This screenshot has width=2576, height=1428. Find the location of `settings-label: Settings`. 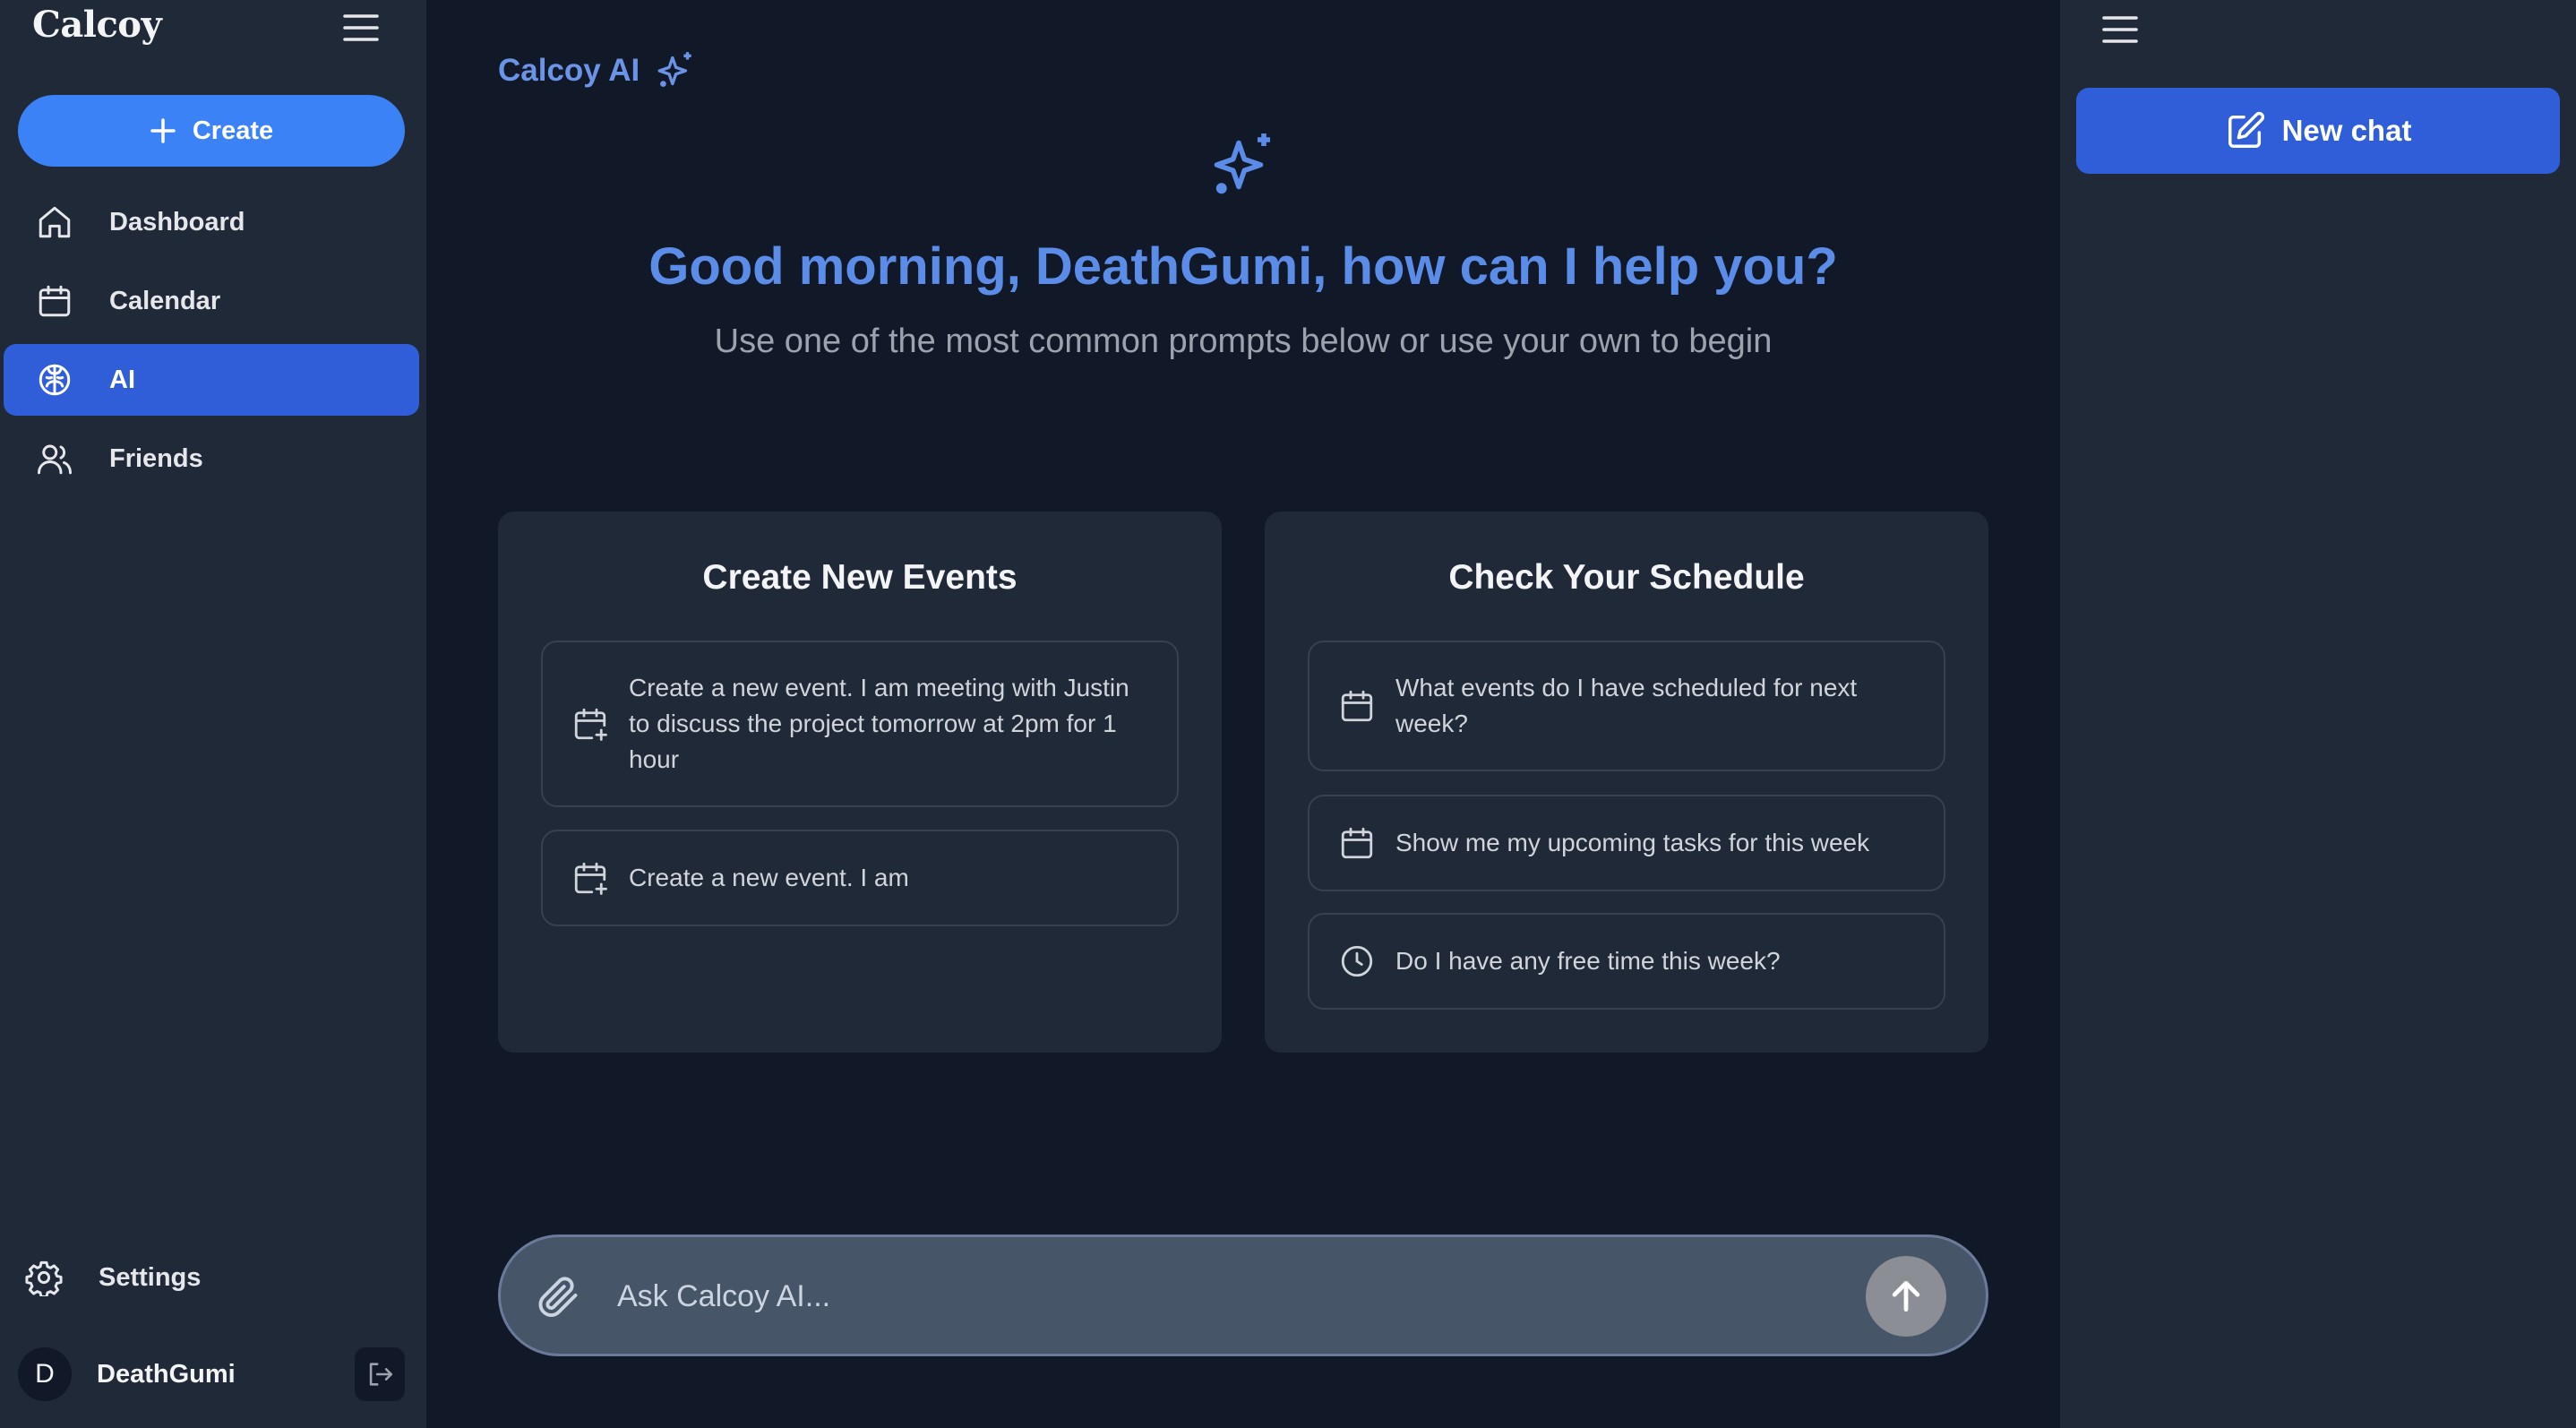

settings-label: Settings is located at coordinates (150, 1277).